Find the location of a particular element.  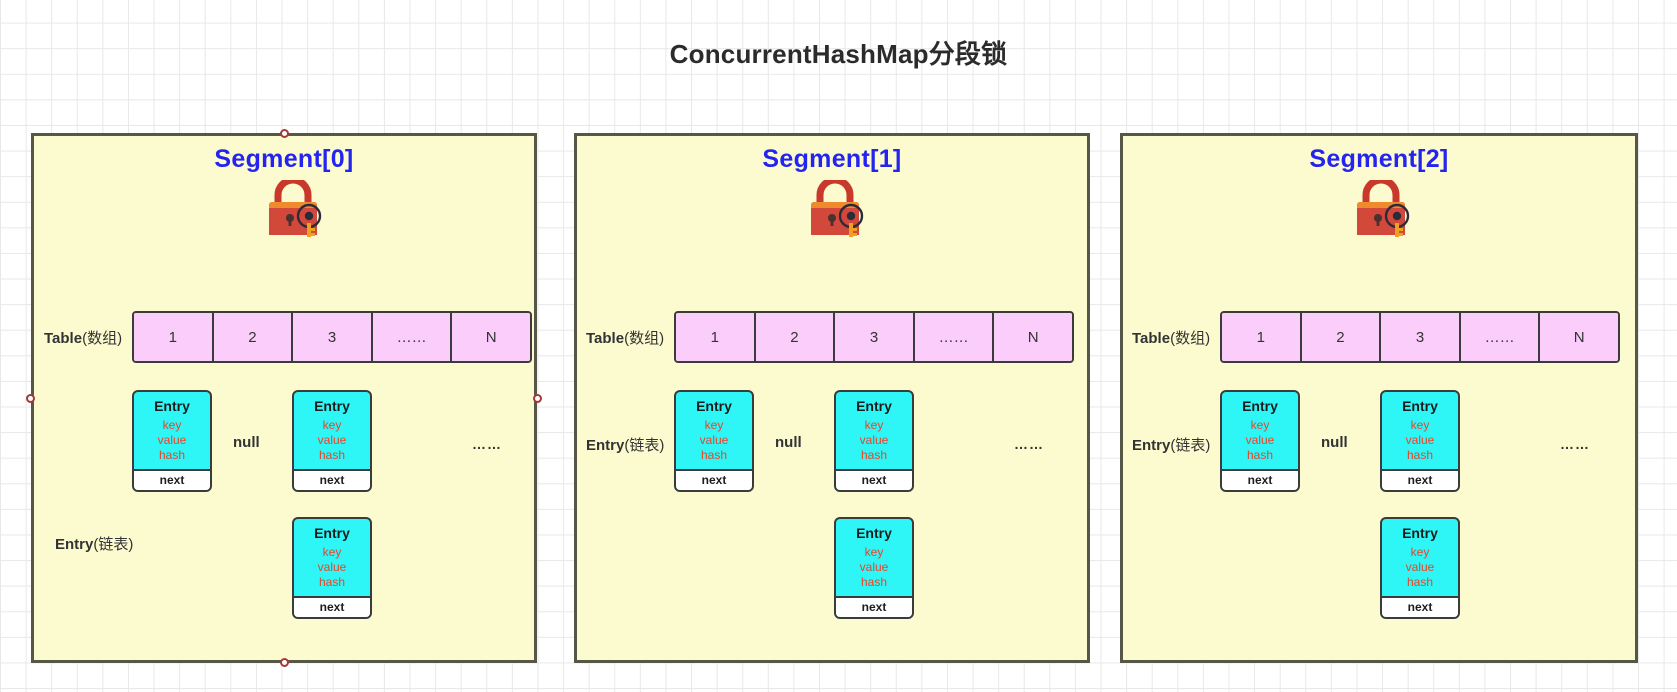

selection-handle-left is located at coordinates (30, 398).